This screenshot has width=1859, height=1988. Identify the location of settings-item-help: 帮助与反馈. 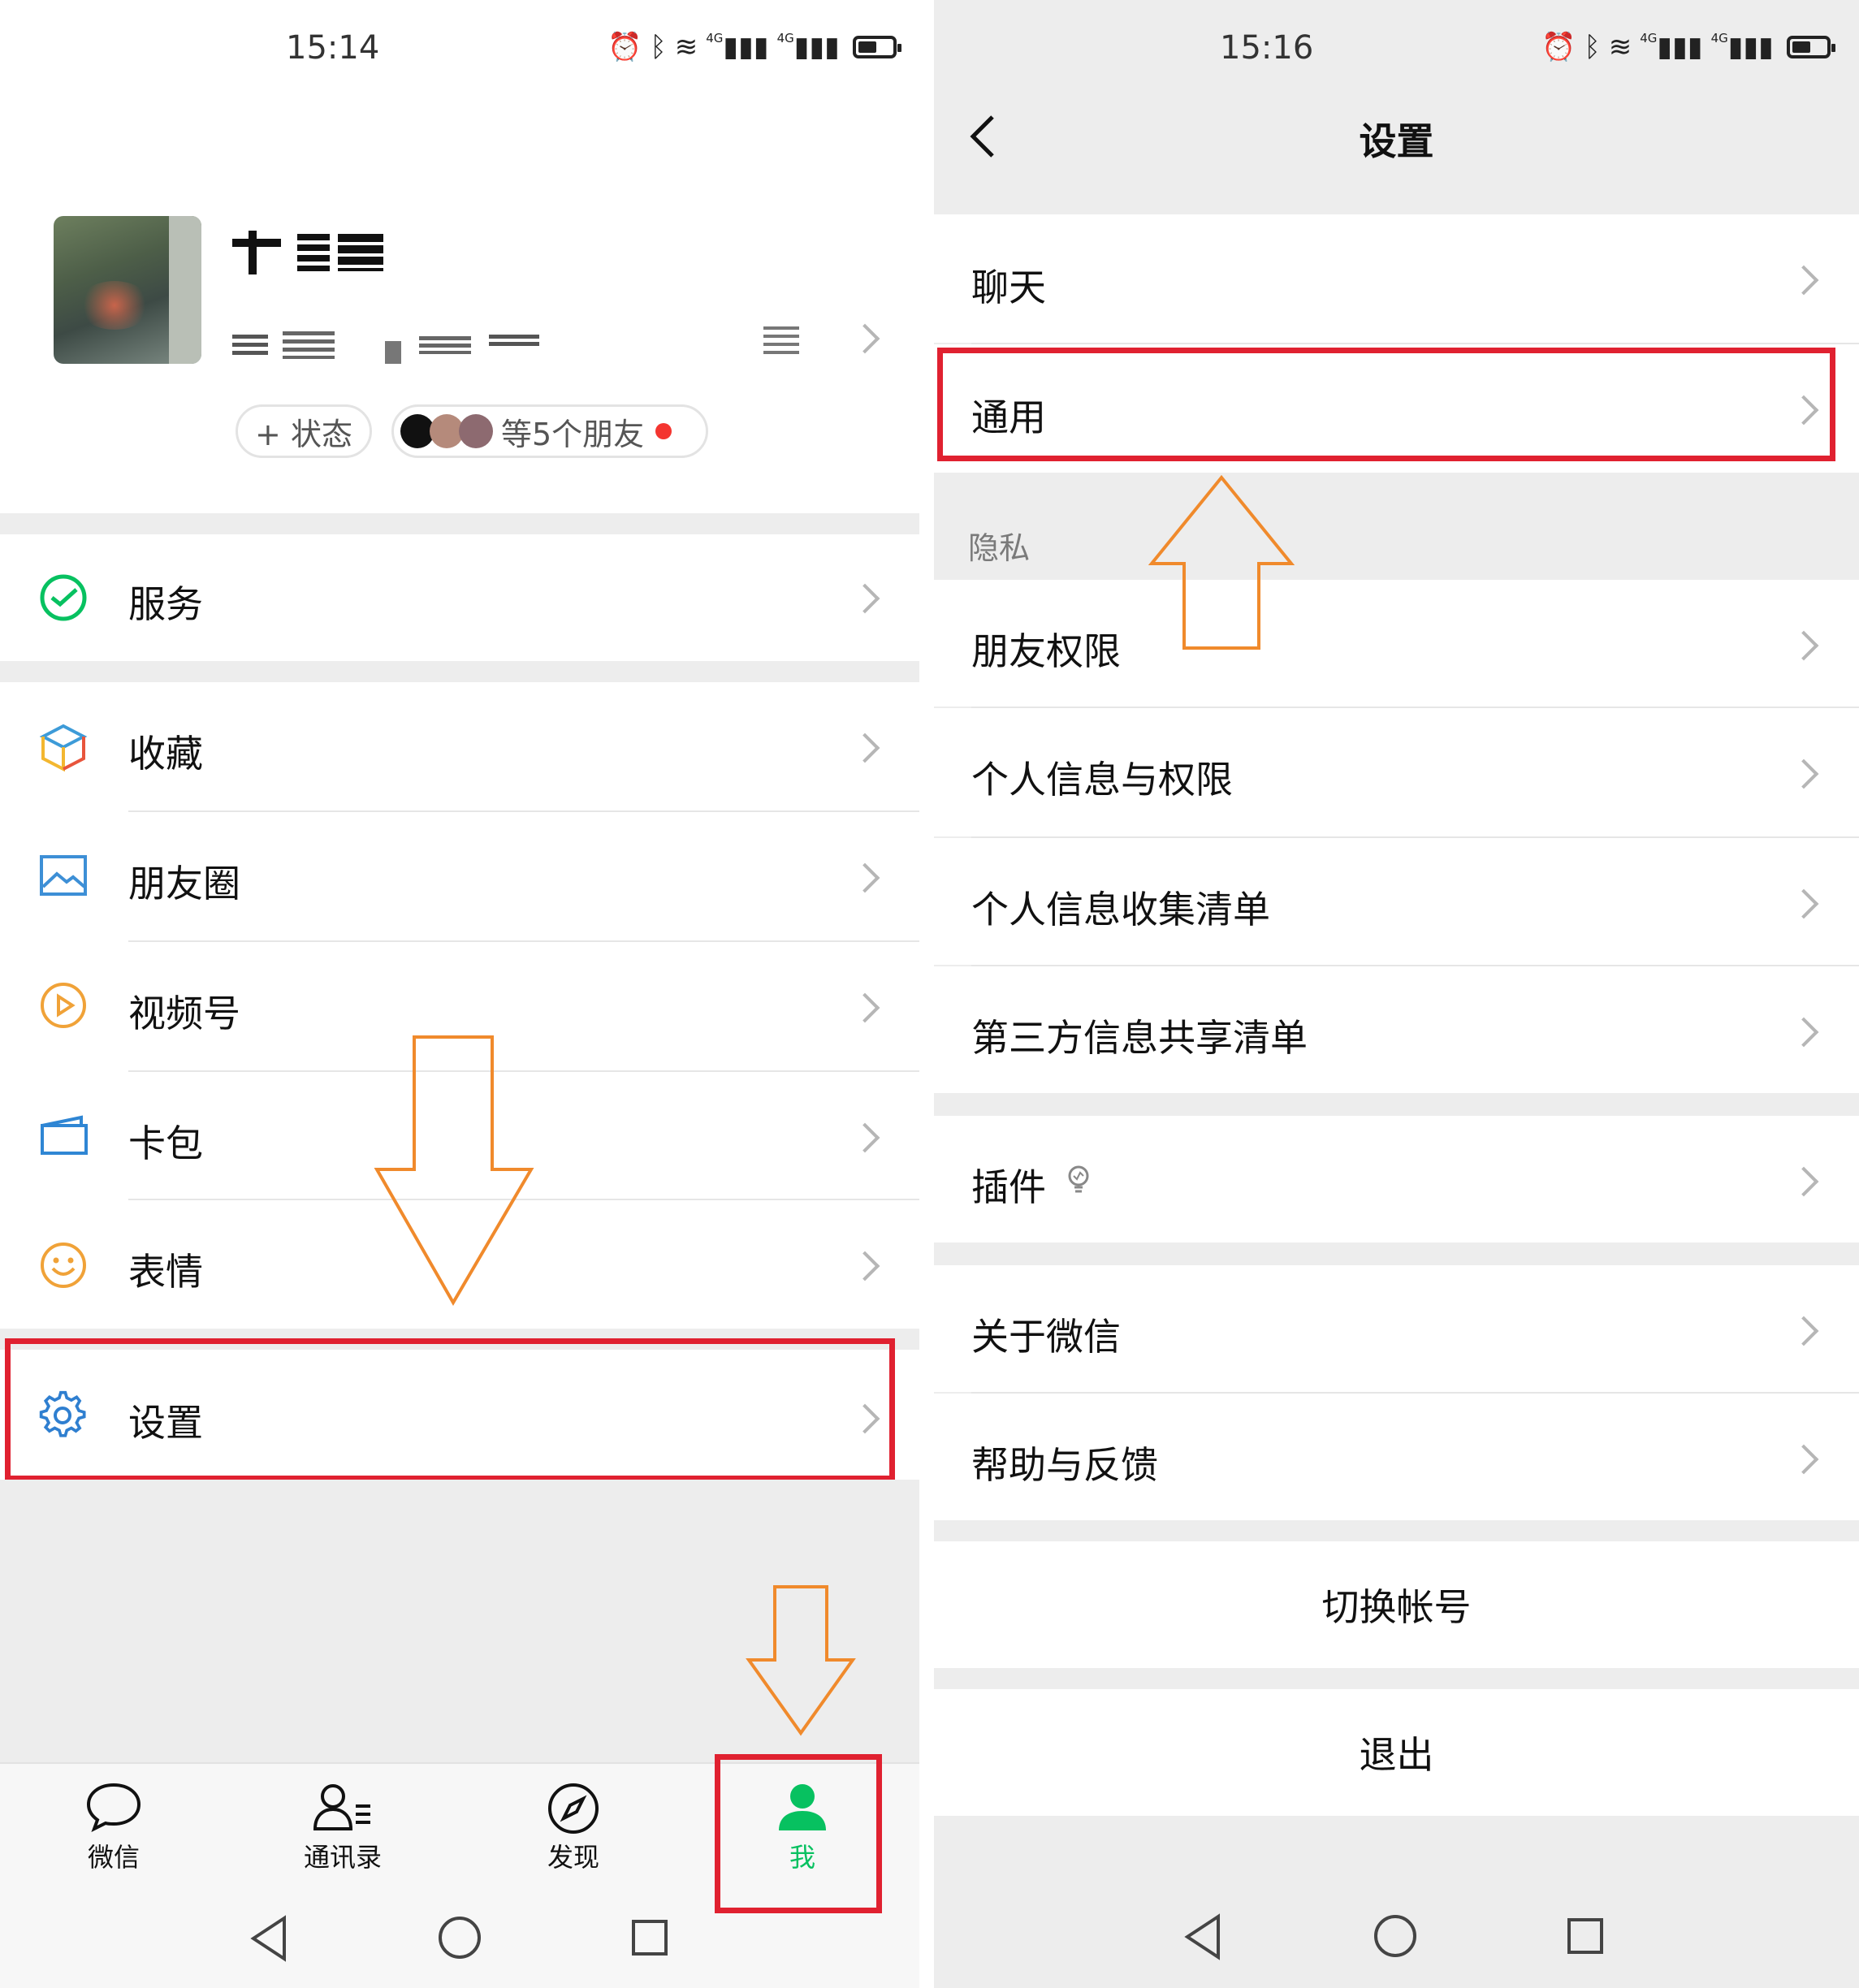
(1396, 1457).